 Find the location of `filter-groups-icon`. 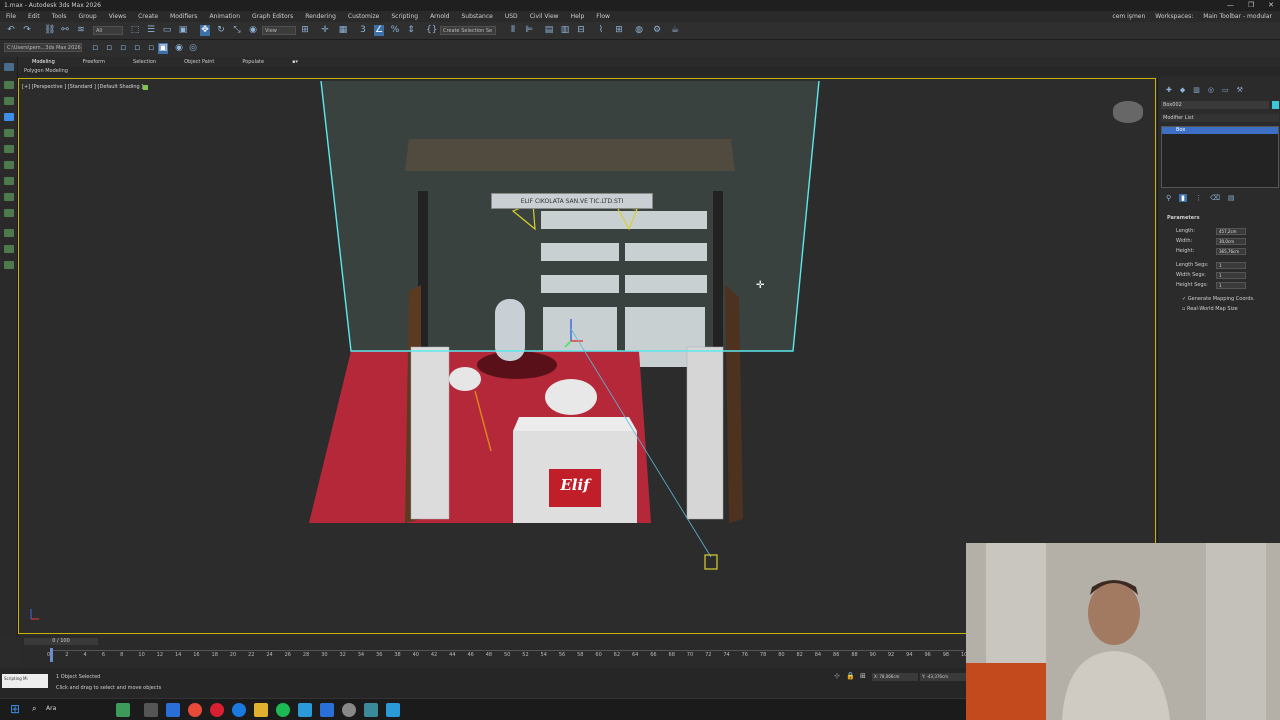

filter-groups-icon is located at coordinates (9, 181).